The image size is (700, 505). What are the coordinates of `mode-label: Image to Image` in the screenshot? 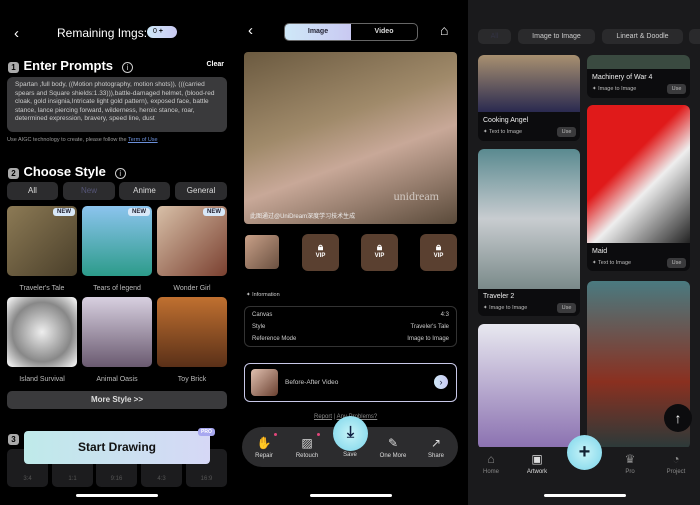 It's located at (617, 89).